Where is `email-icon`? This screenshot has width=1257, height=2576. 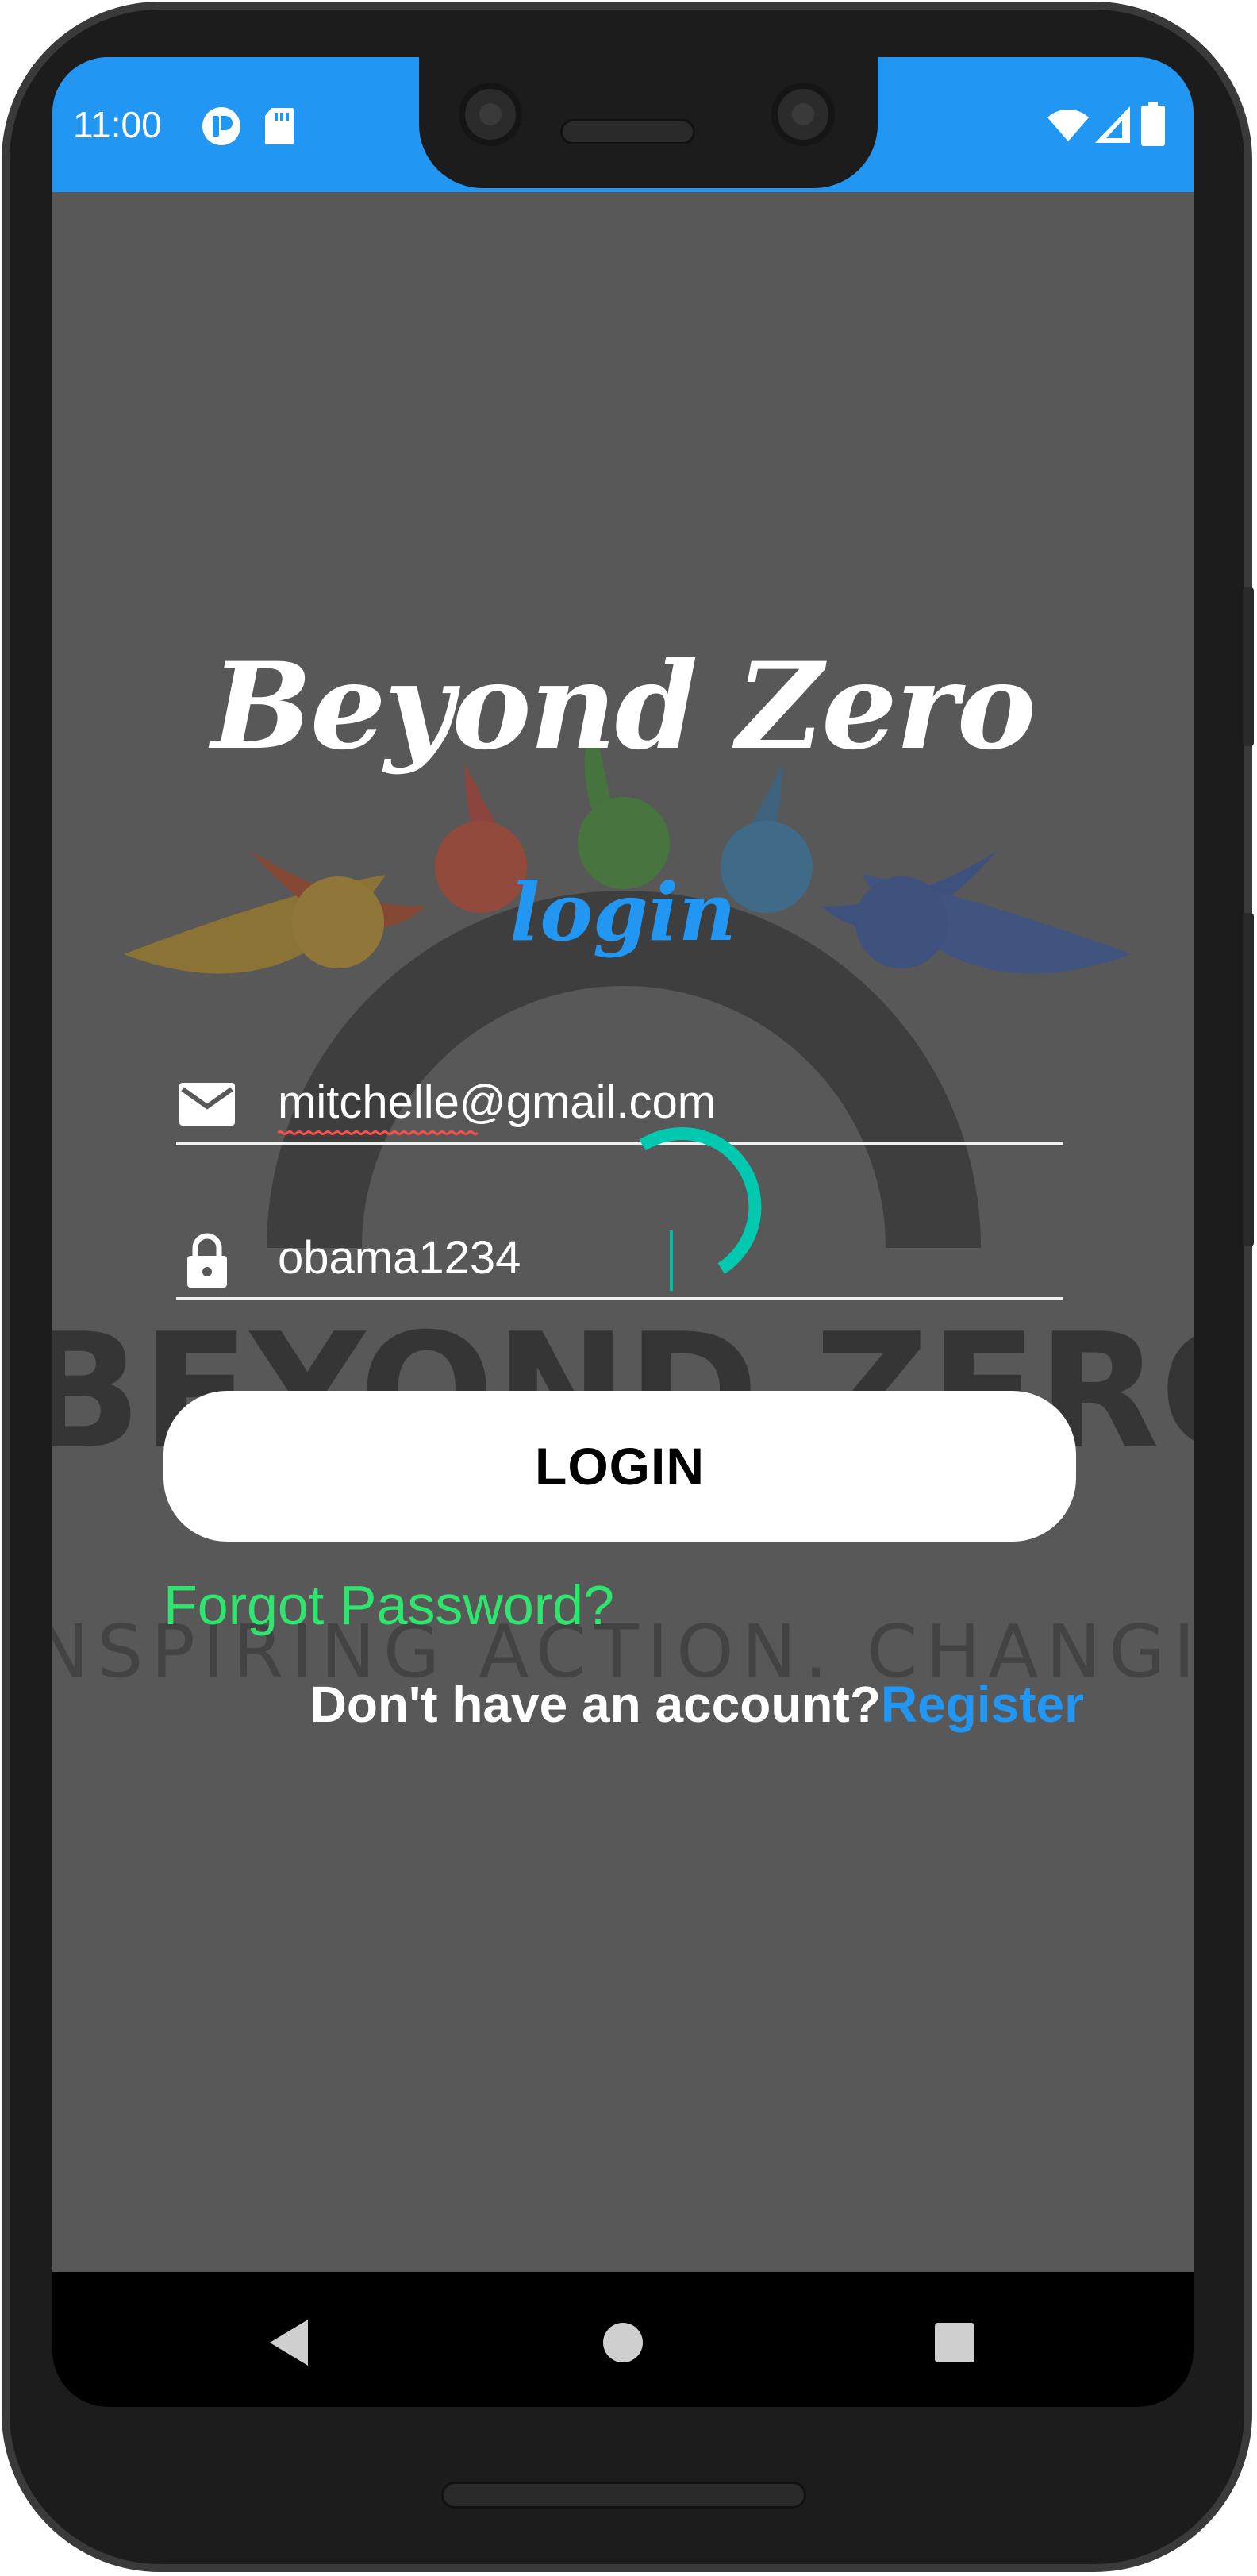
email-icon is located at coordinates (207, 1104).